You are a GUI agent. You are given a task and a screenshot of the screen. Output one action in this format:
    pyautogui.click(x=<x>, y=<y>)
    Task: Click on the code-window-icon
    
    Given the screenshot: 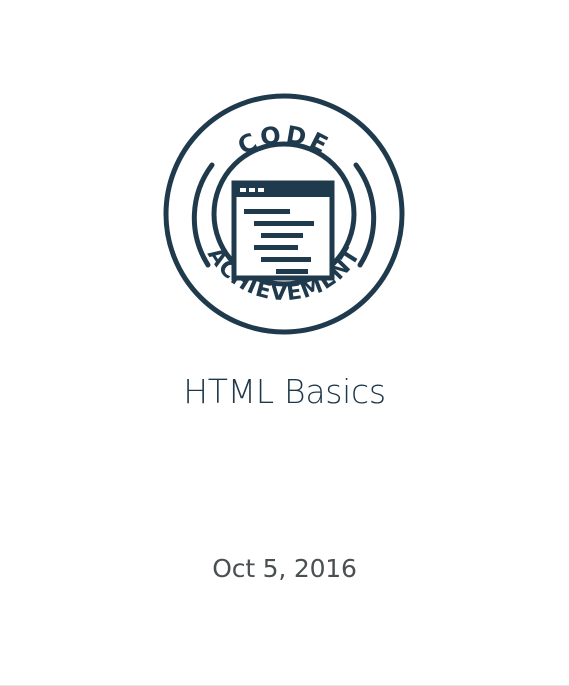 What is the action you would take?
    pyautogui.click(x=283, y=230)
    